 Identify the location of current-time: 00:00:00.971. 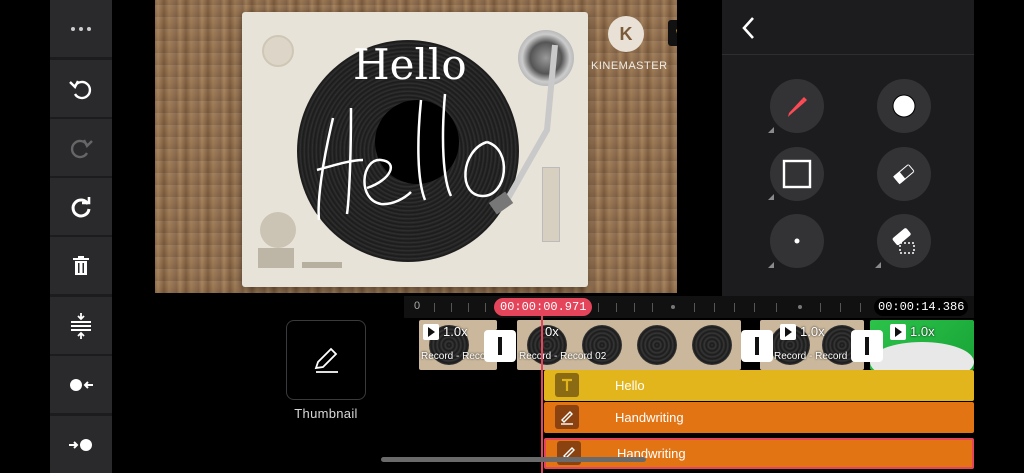
(543, 307).